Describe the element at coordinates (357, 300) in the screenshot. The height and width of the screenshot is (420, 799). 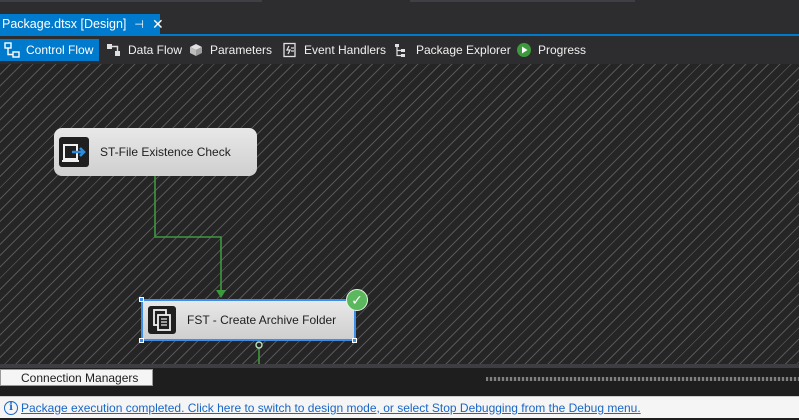
I see `success-check-icon: ✓` at that location.